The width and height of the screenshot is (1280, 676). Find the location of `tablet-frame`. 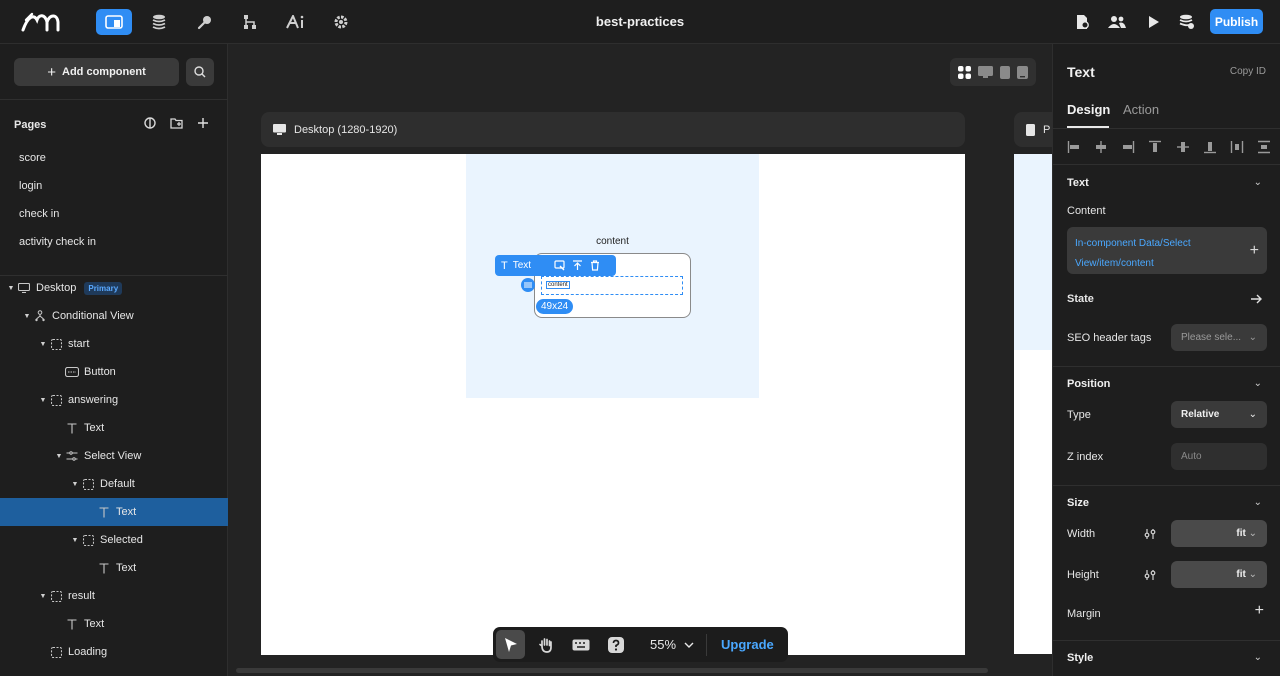

tablet-frame is located at coordinates (1033, 404).